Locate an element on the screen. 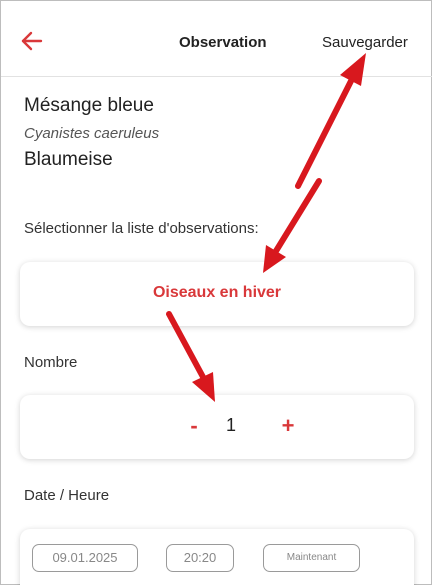  top-app-bar: Observation Sauvegarder is located at coordinates (216, 39).